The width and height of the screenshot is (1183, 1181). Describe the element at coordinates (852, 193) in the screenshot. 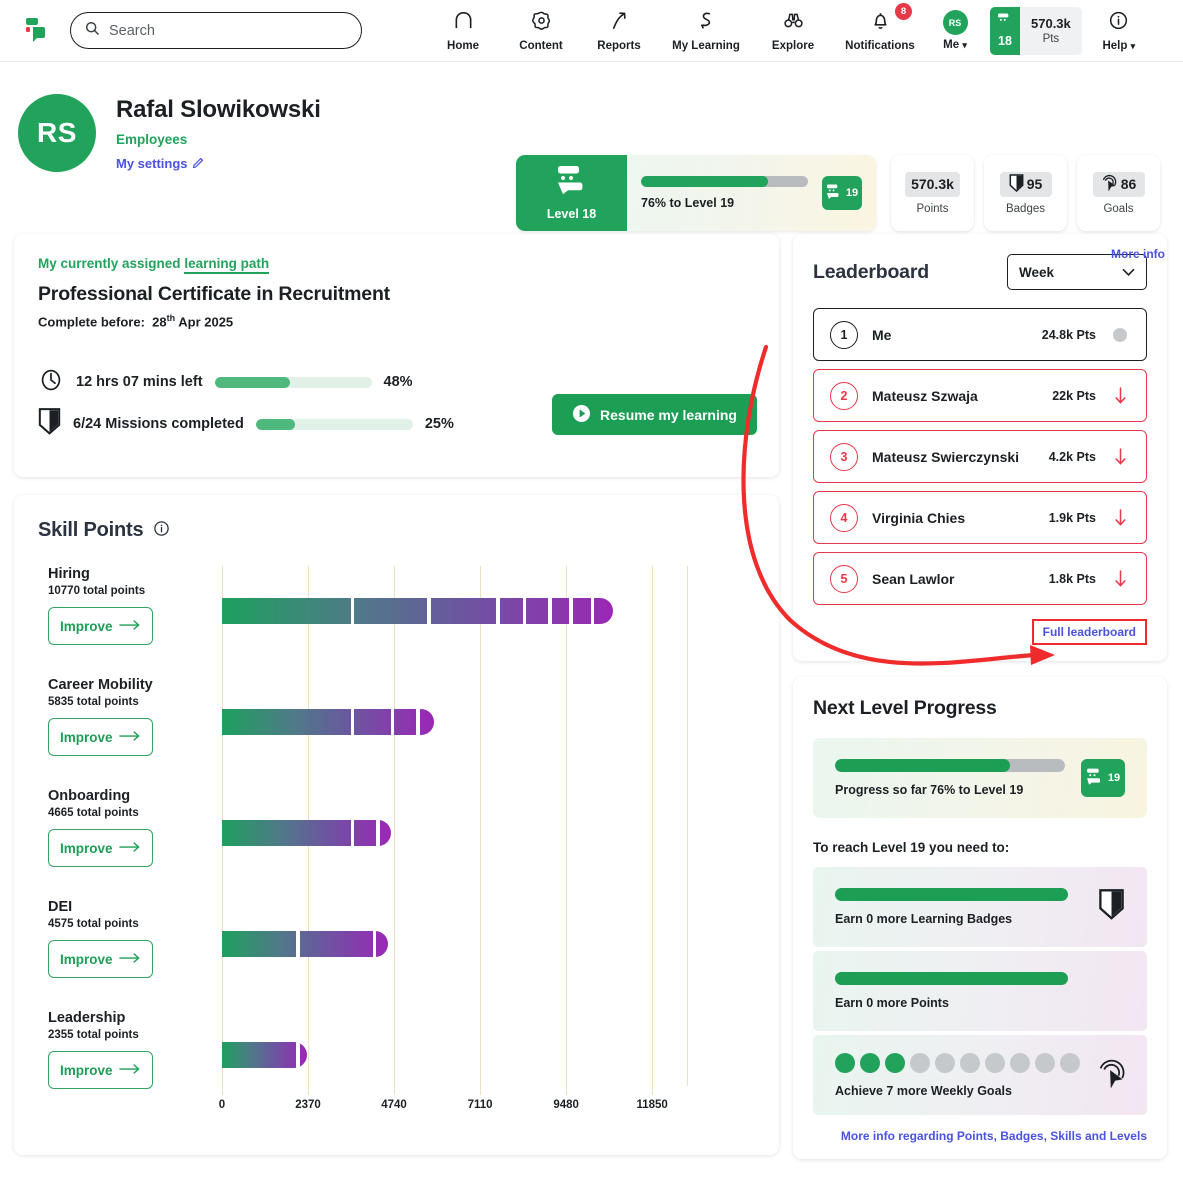

I see `next-level-number: 19` at that location.